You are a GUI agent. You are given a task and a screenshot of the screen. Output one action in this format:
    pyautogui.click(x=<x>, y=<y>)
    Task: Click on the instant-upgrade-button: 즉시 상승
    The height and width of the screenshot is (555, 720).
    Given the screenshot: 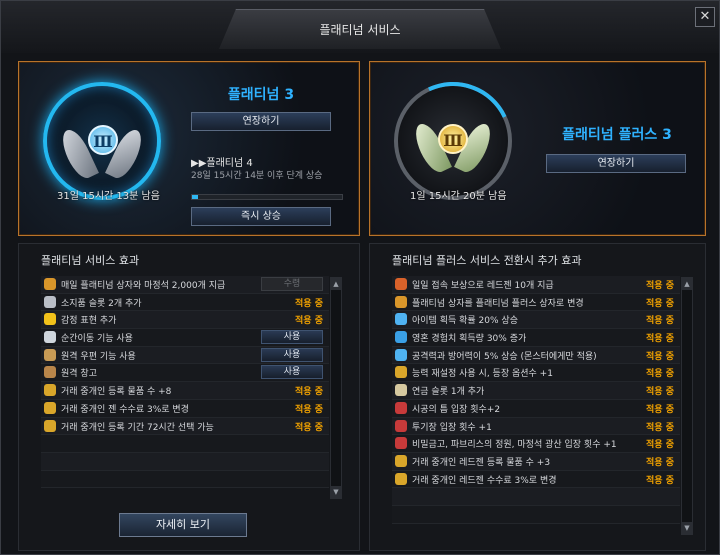 What is the action you would take?
    pyautogui.click(x=261, y=216)
    